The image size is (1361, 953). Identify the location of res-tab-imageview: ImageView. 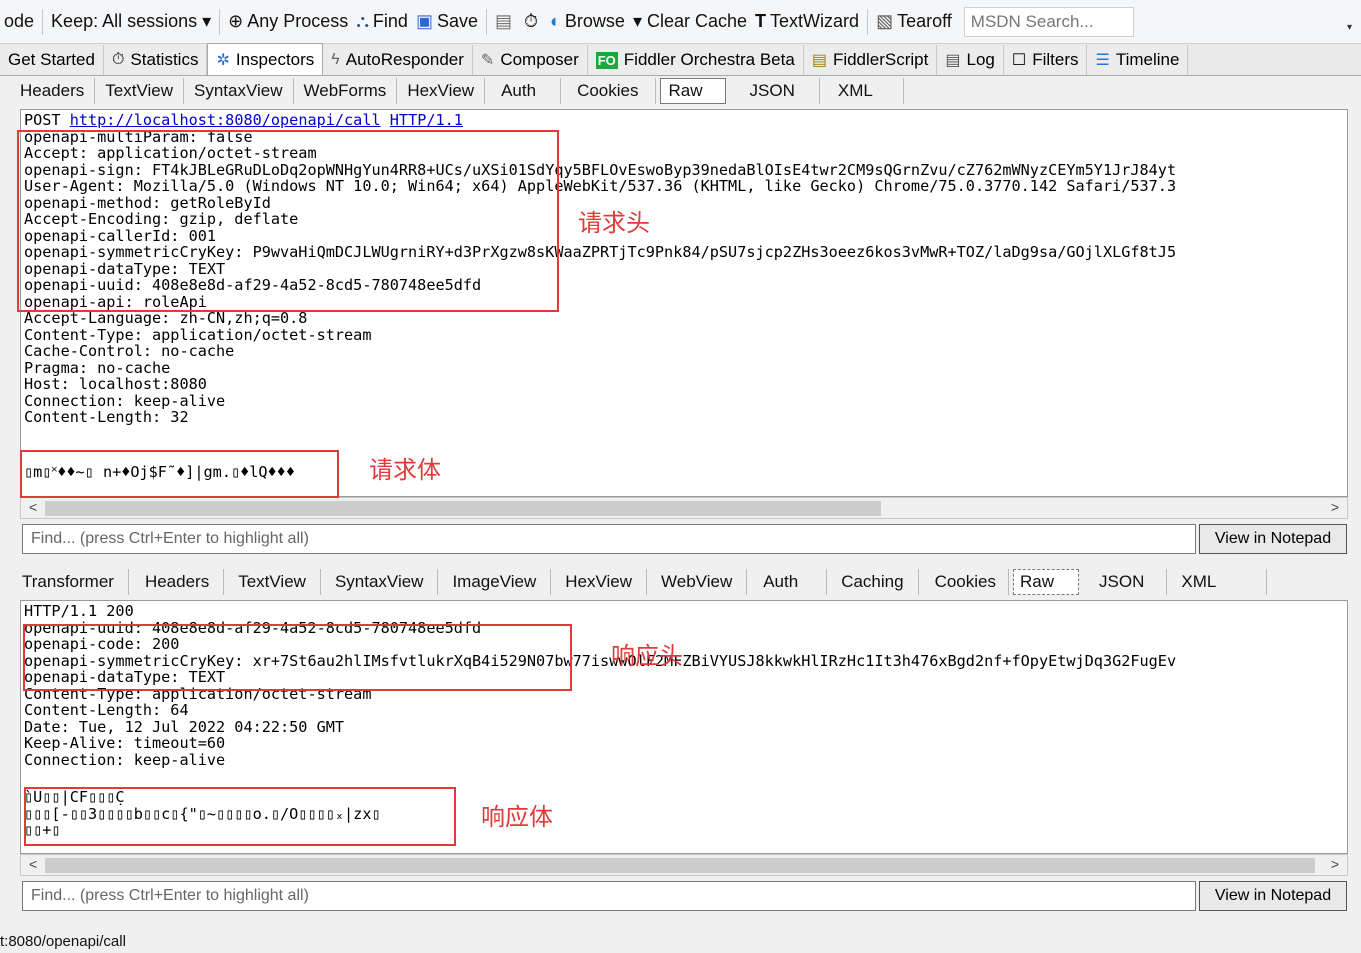
(495, 582).